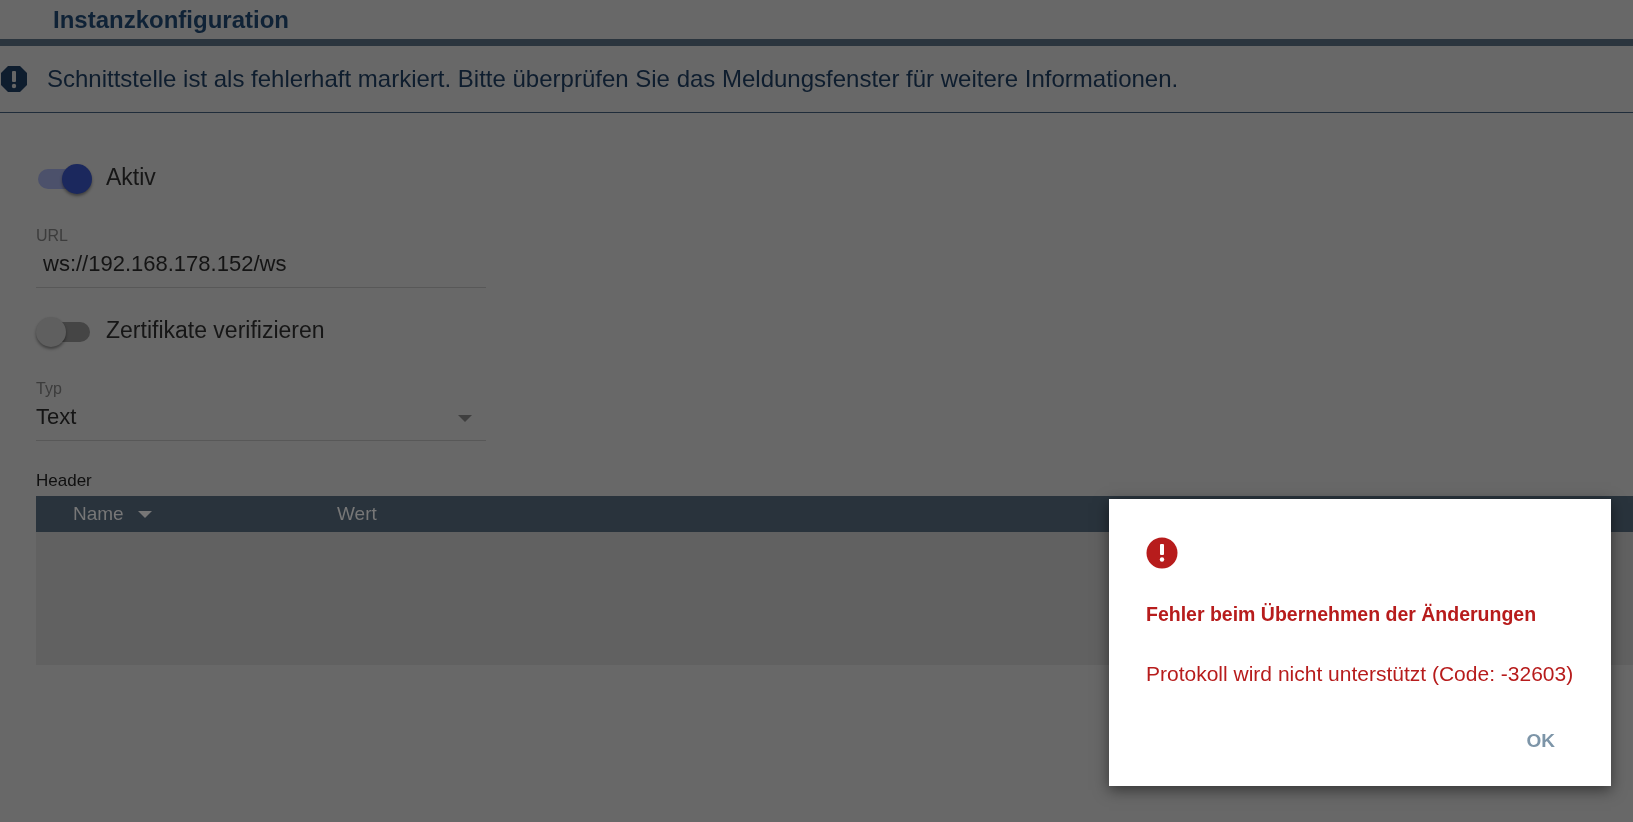 The image size is (1633, 822). Describe the element at coordinates (64, 481) in the screenshot. I see `table-label: Header` at that location.